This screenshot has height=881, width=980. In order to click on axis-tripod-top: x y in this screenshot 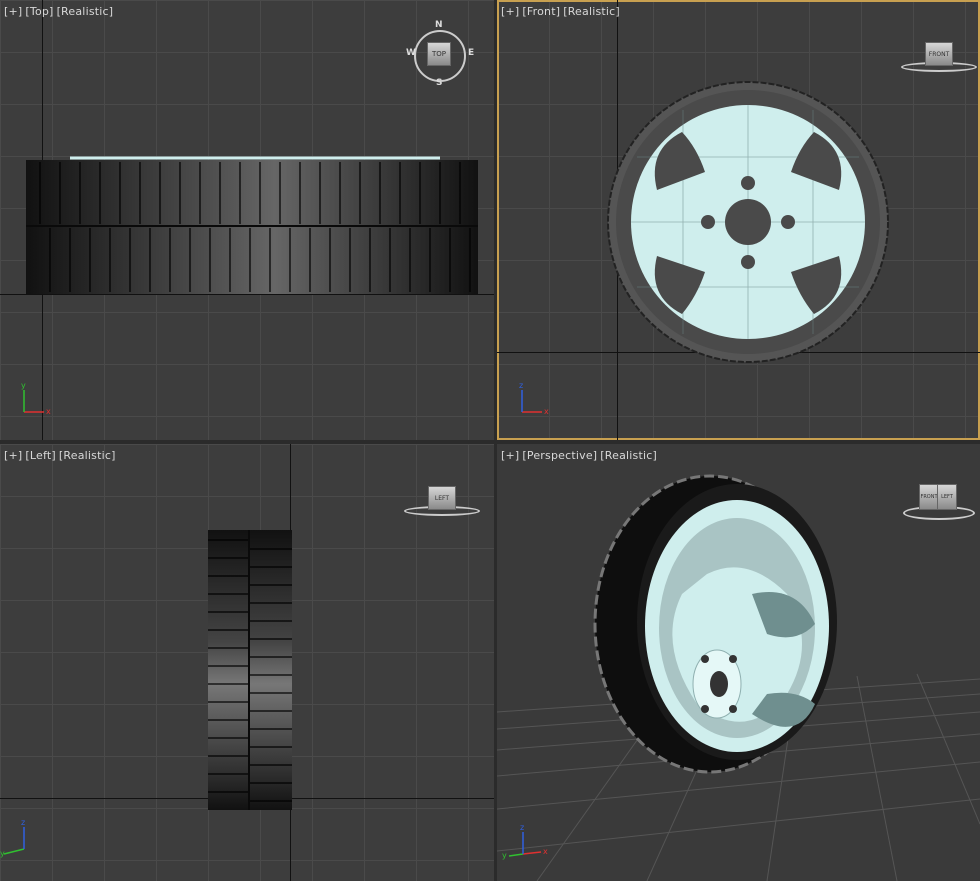, I will do `click(36, 398)`.